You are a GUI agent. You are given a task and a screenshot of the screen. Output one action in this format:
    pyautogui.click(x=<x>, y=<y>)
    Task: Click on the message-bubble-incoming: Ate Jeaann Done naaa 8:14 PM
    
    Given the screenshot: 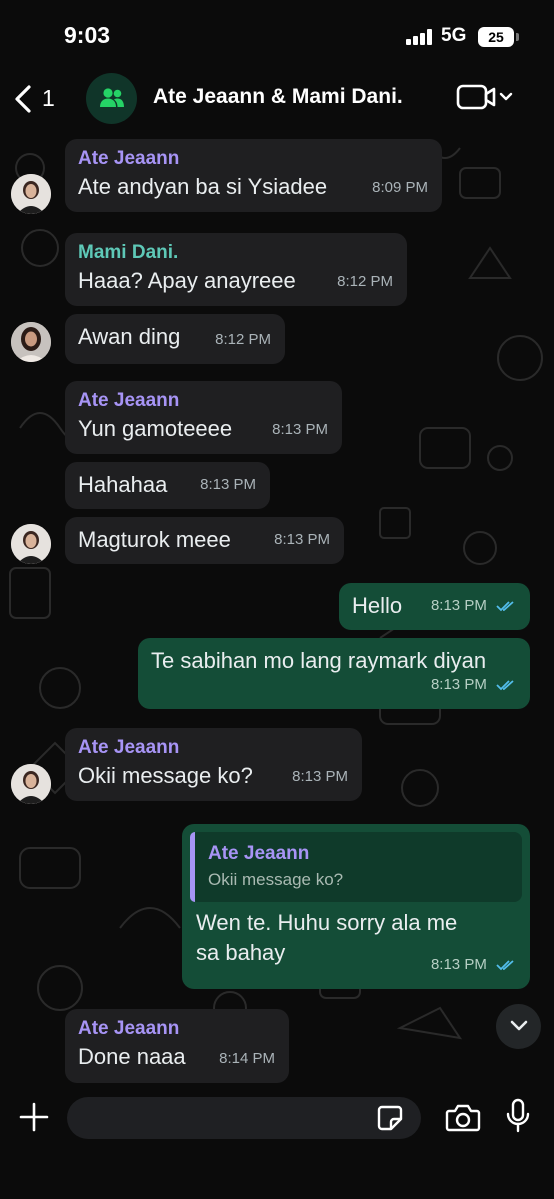 What is the action you would take?
    pyautogui.click(x=177, y=1046)
    